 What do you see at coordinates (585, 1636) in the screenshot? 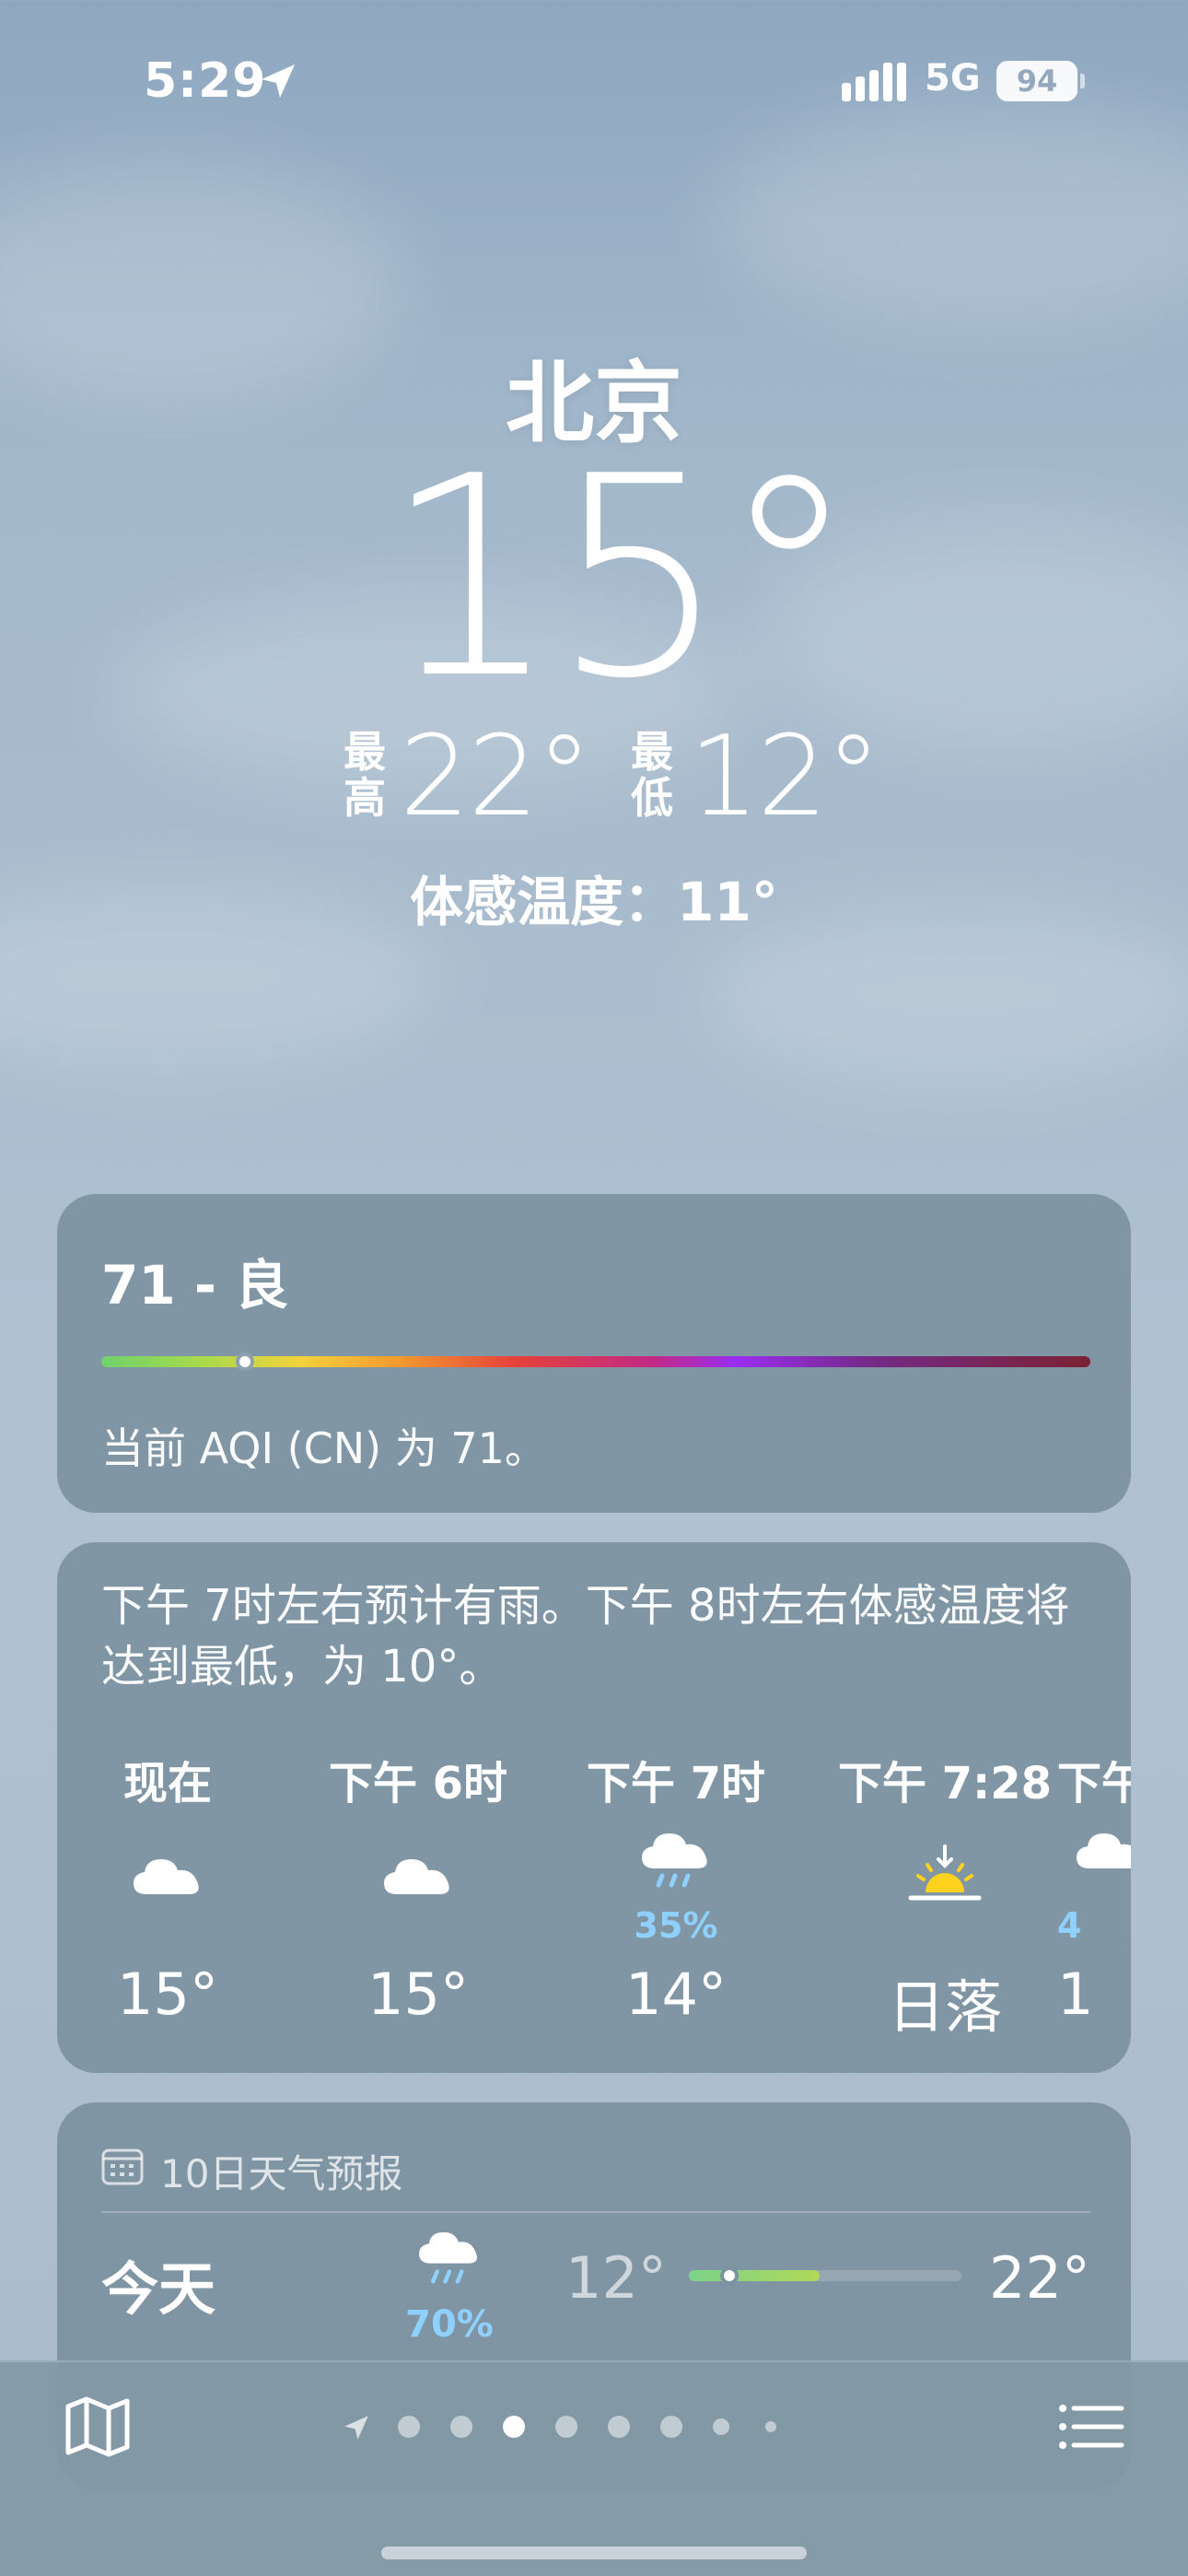
I see `forecast-summary: 下午 7时左右预计有雨。下午 8时左右体感温度将达到最低，为 10°。` at bounding box center [585, 1636].